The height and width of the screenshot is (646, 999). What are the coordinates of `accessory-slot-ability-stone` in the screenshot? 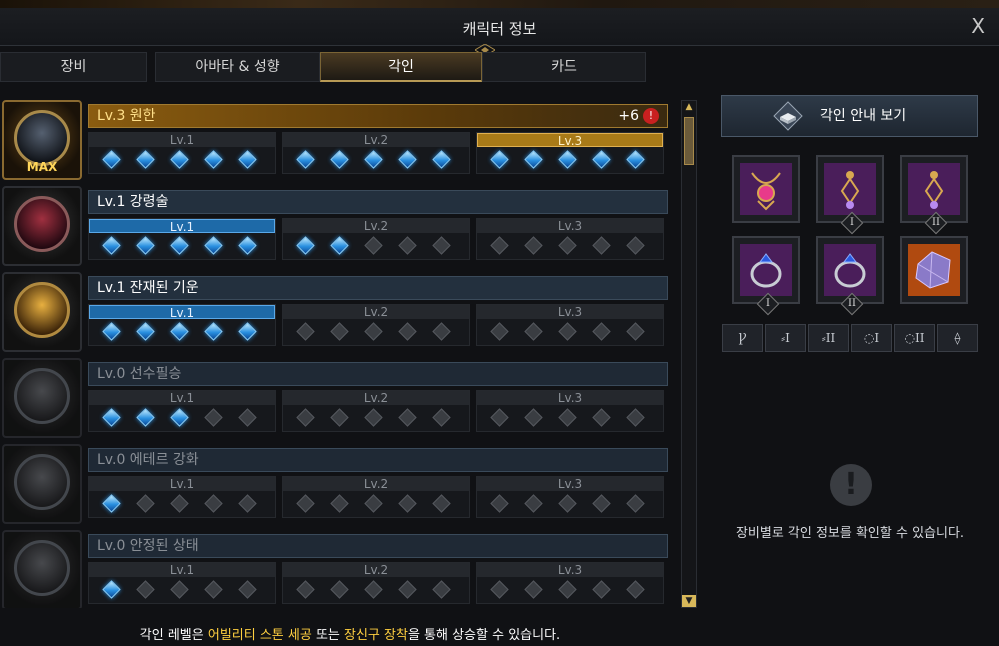 It's located at (934, 270).